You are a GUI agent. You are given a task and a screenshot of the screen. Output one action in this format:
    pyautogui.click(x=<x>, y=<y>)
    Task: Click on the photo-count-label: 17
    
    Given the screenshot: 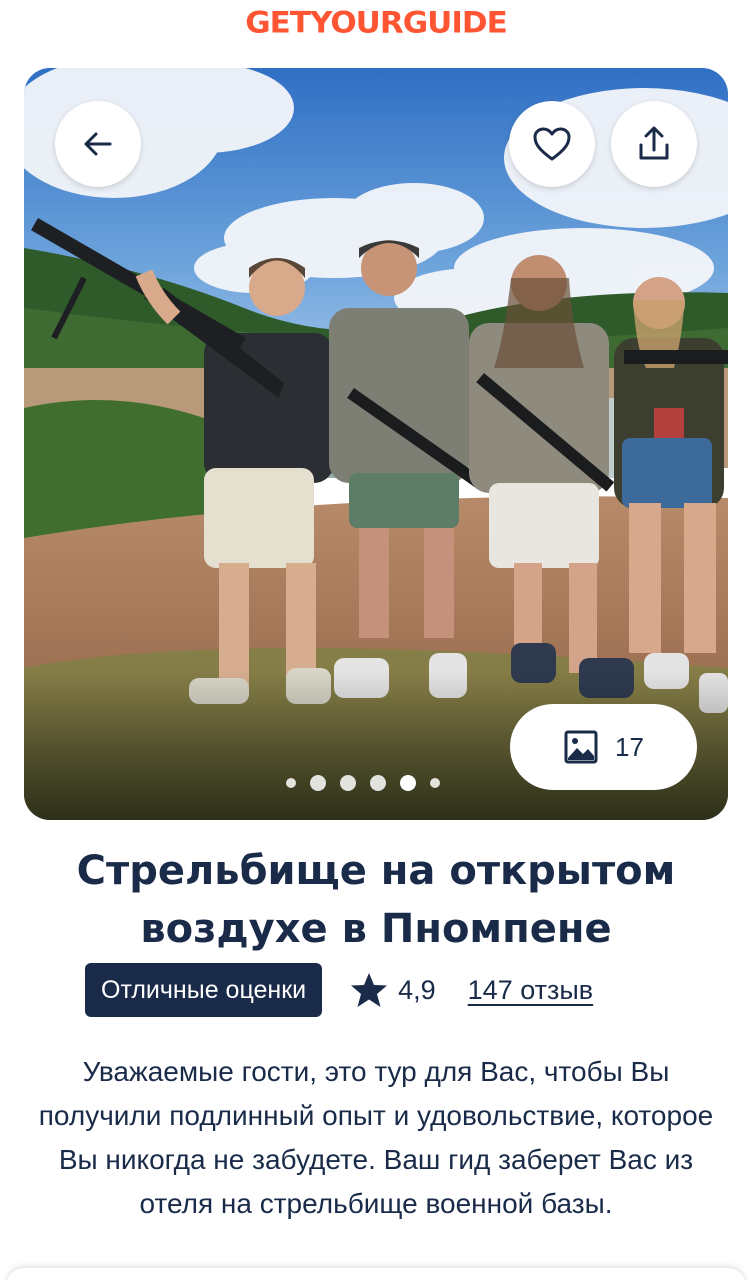 What is the action you would take?
    pyautogui.click(x=629, y=746)
    